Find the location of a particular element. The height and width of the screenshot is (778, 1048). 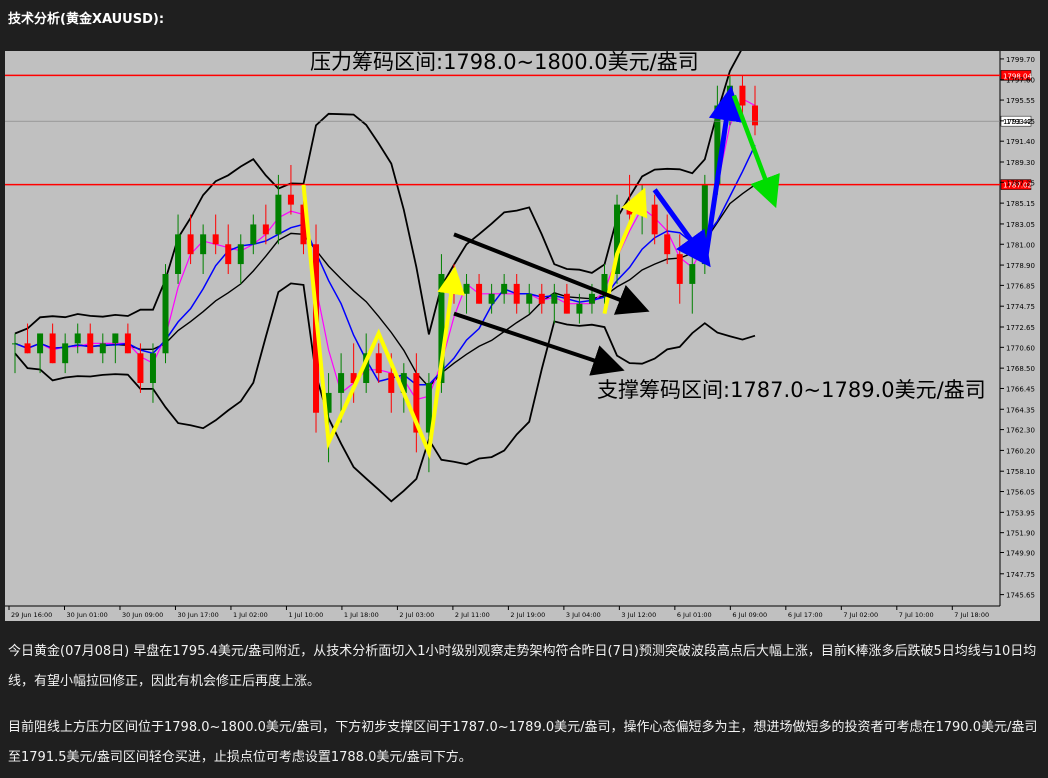

price-tick-label: 1764.35 is located at coordinates (1020, 410).